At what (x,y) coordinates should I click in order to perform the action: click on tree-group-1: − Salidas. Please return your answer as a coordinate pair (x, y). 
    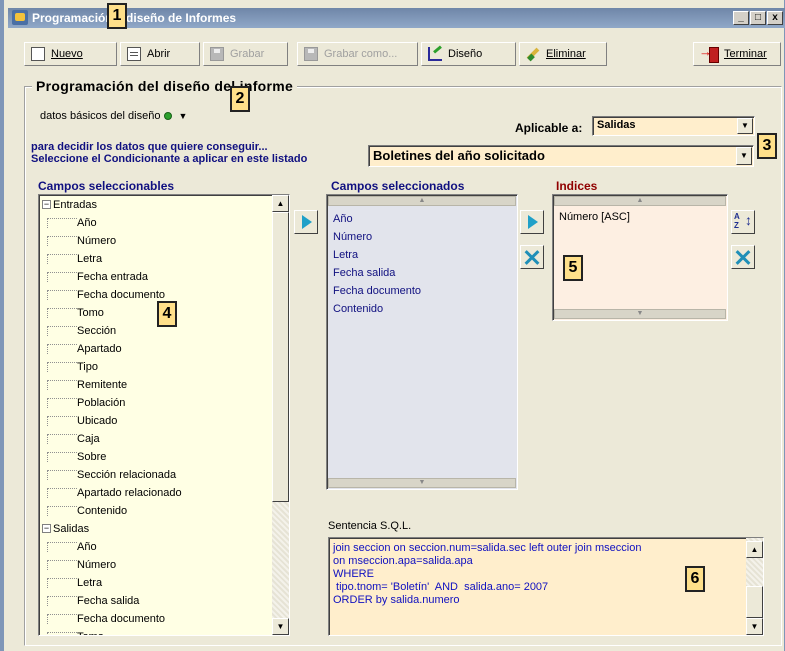
    Looking at the image, I should click on (65, 529).